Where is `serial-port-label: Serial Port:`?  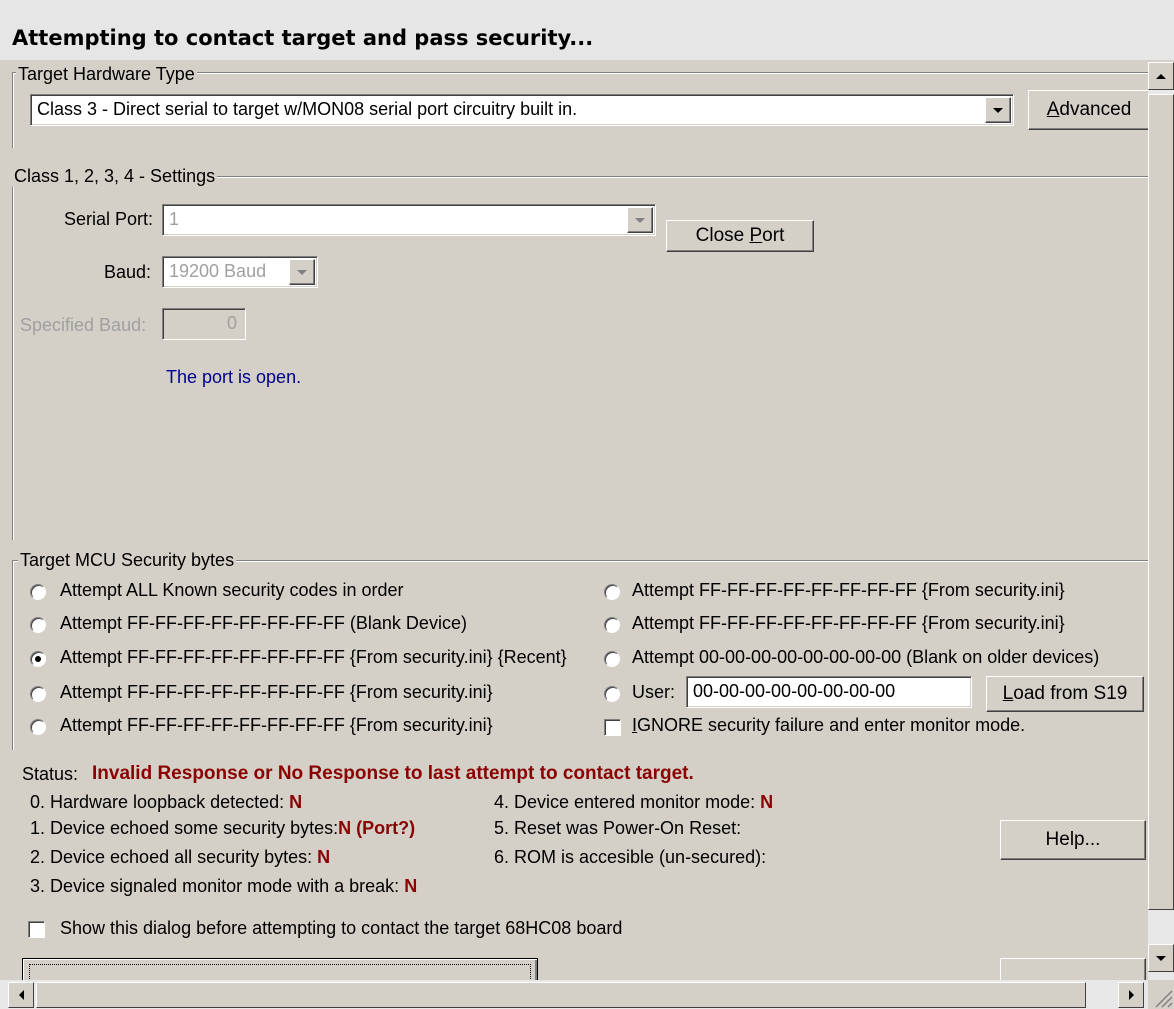
serial-port-label: Serial Port: is located at coordinates (109, 219).